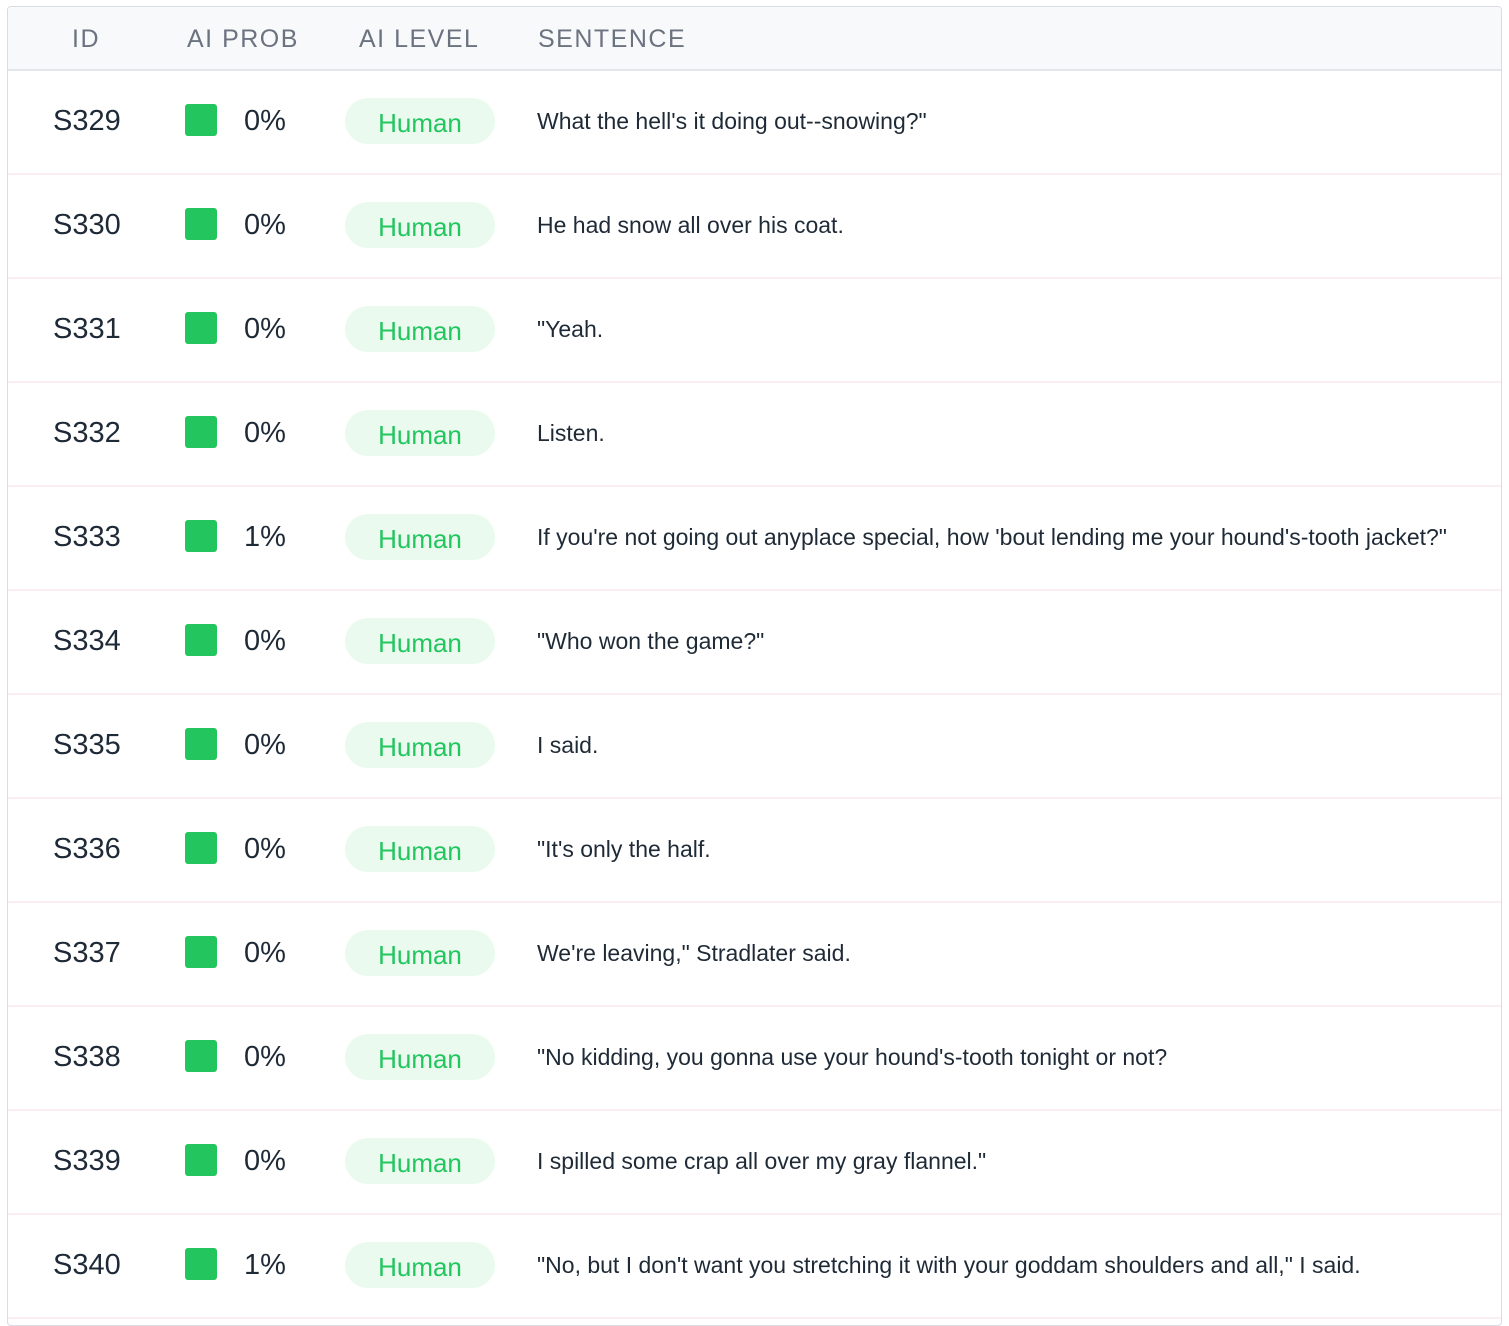 The width and height of the screenshot is (1509, 1326). What do you see at coordinates (87, 329) in the screenshot?
I see `row-id: S331` at bounding box center [87, 329].